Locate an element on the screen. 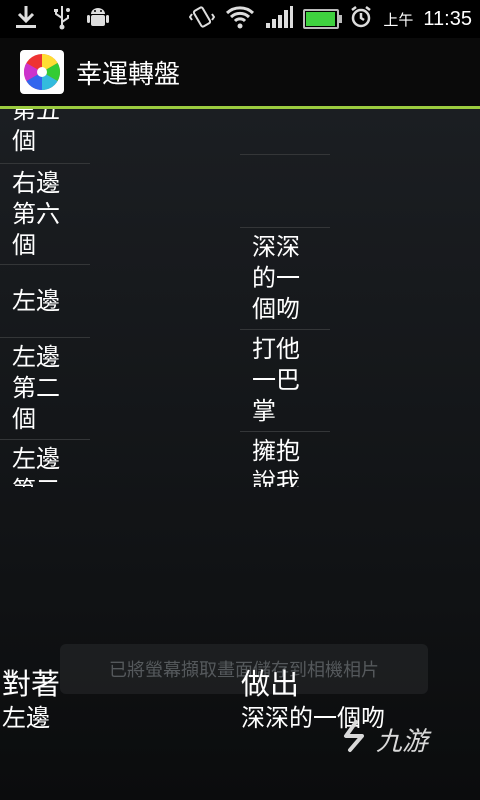 This screenshot has height=800, width=480. battery-icon is located at coordinates (323, 19).